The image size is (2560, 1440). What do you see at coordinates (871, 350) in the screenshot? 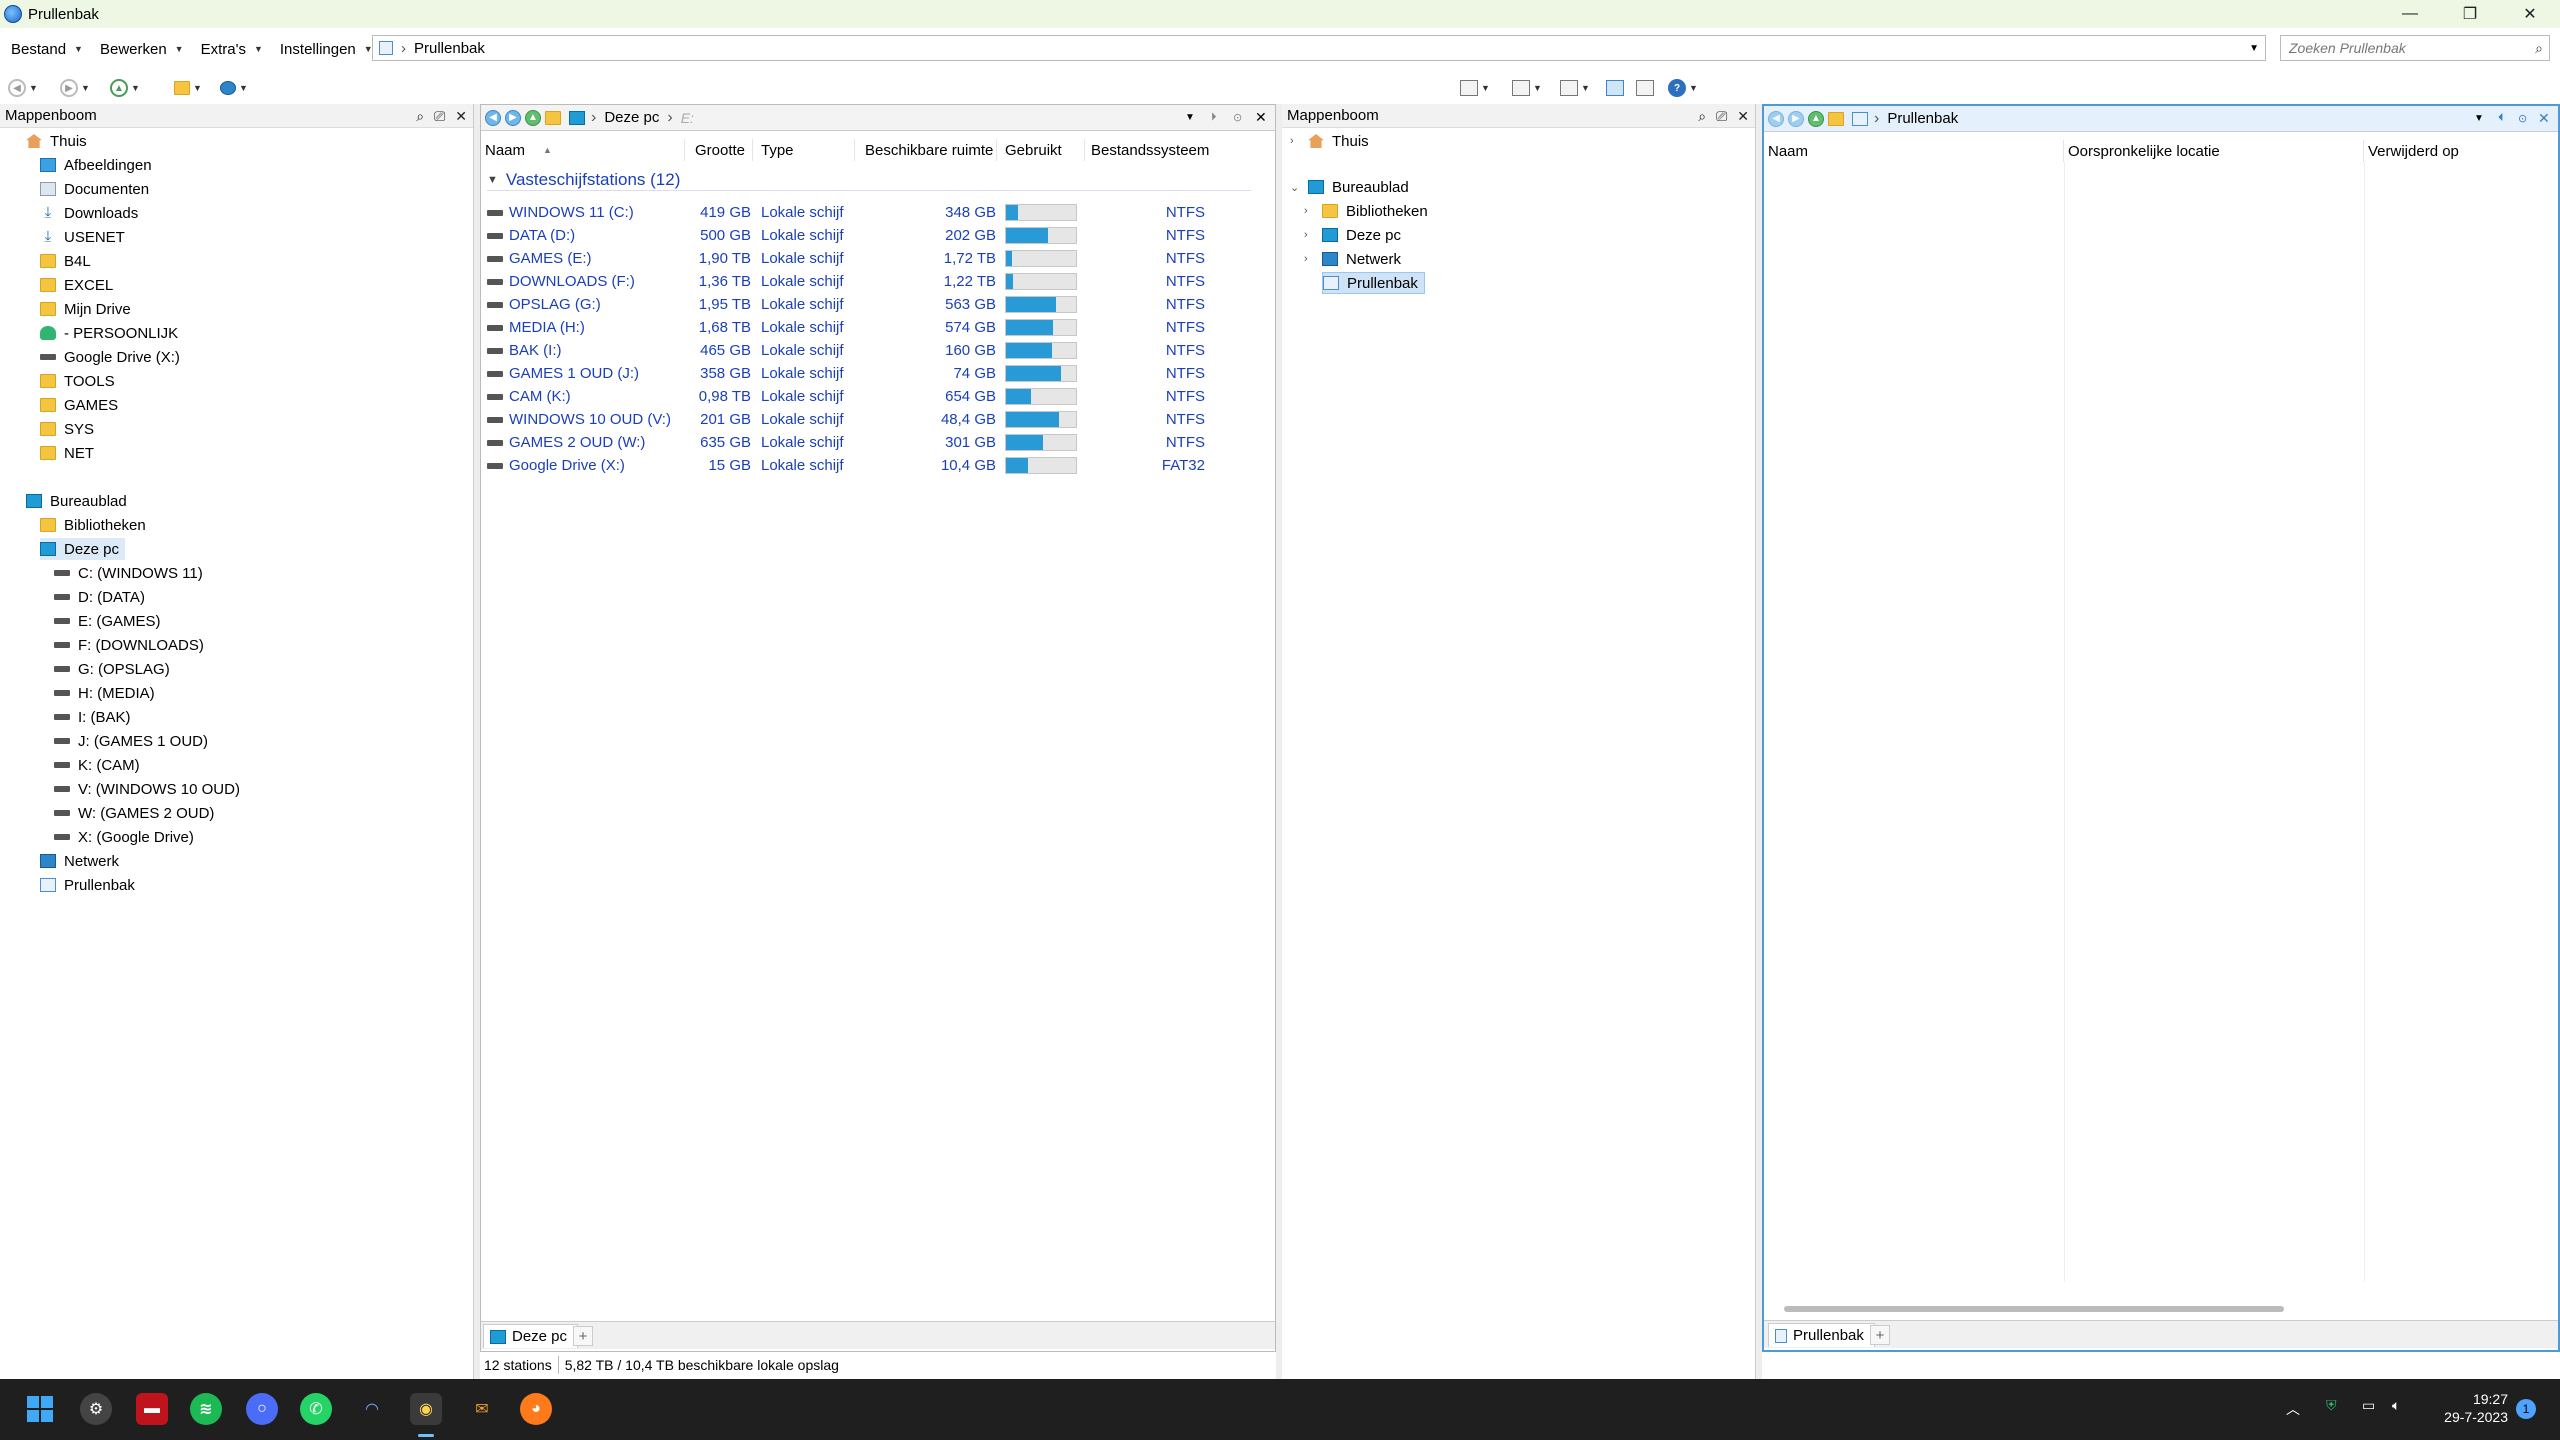
I see `drive-row: BAK (I:) 465 GB Lokale schijf 160 GB NTFS` at bounding box center [871, 350].